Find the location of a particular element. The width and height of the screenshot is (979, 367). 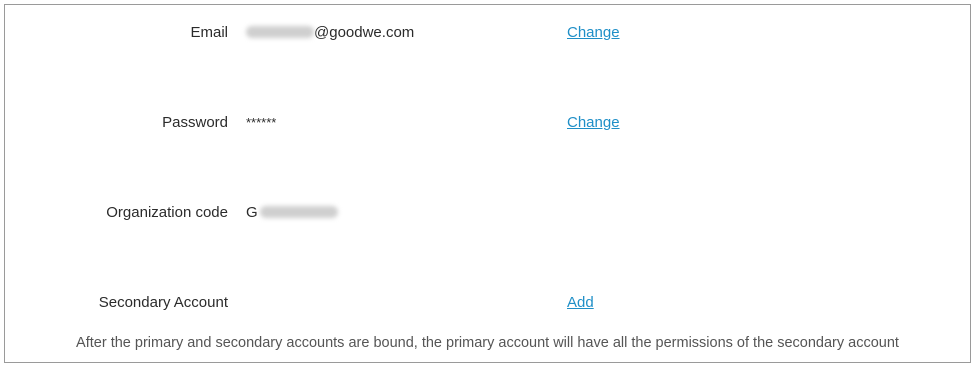

email-domain: @goodwe.com is located at coordinates (364, 32).